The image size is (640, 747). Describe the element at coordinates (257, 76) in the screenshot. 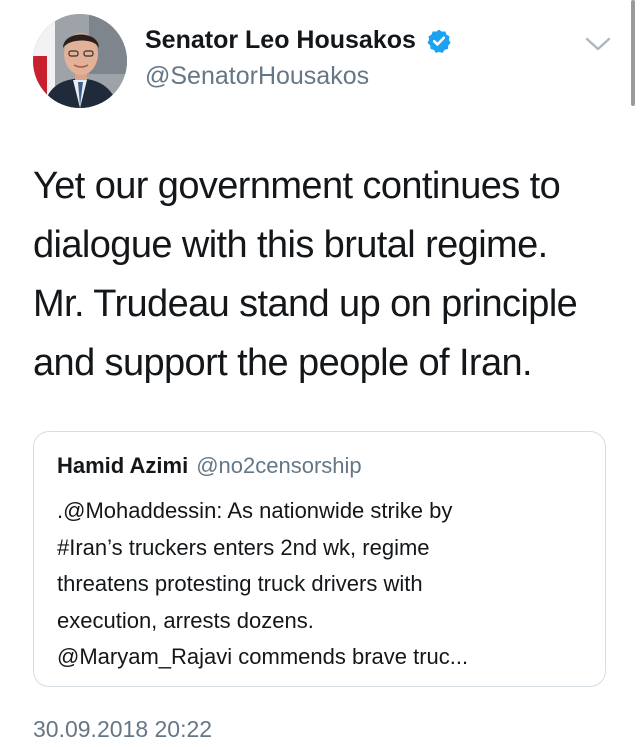

I see `author-handle: @SenatorHousakos` at that location.